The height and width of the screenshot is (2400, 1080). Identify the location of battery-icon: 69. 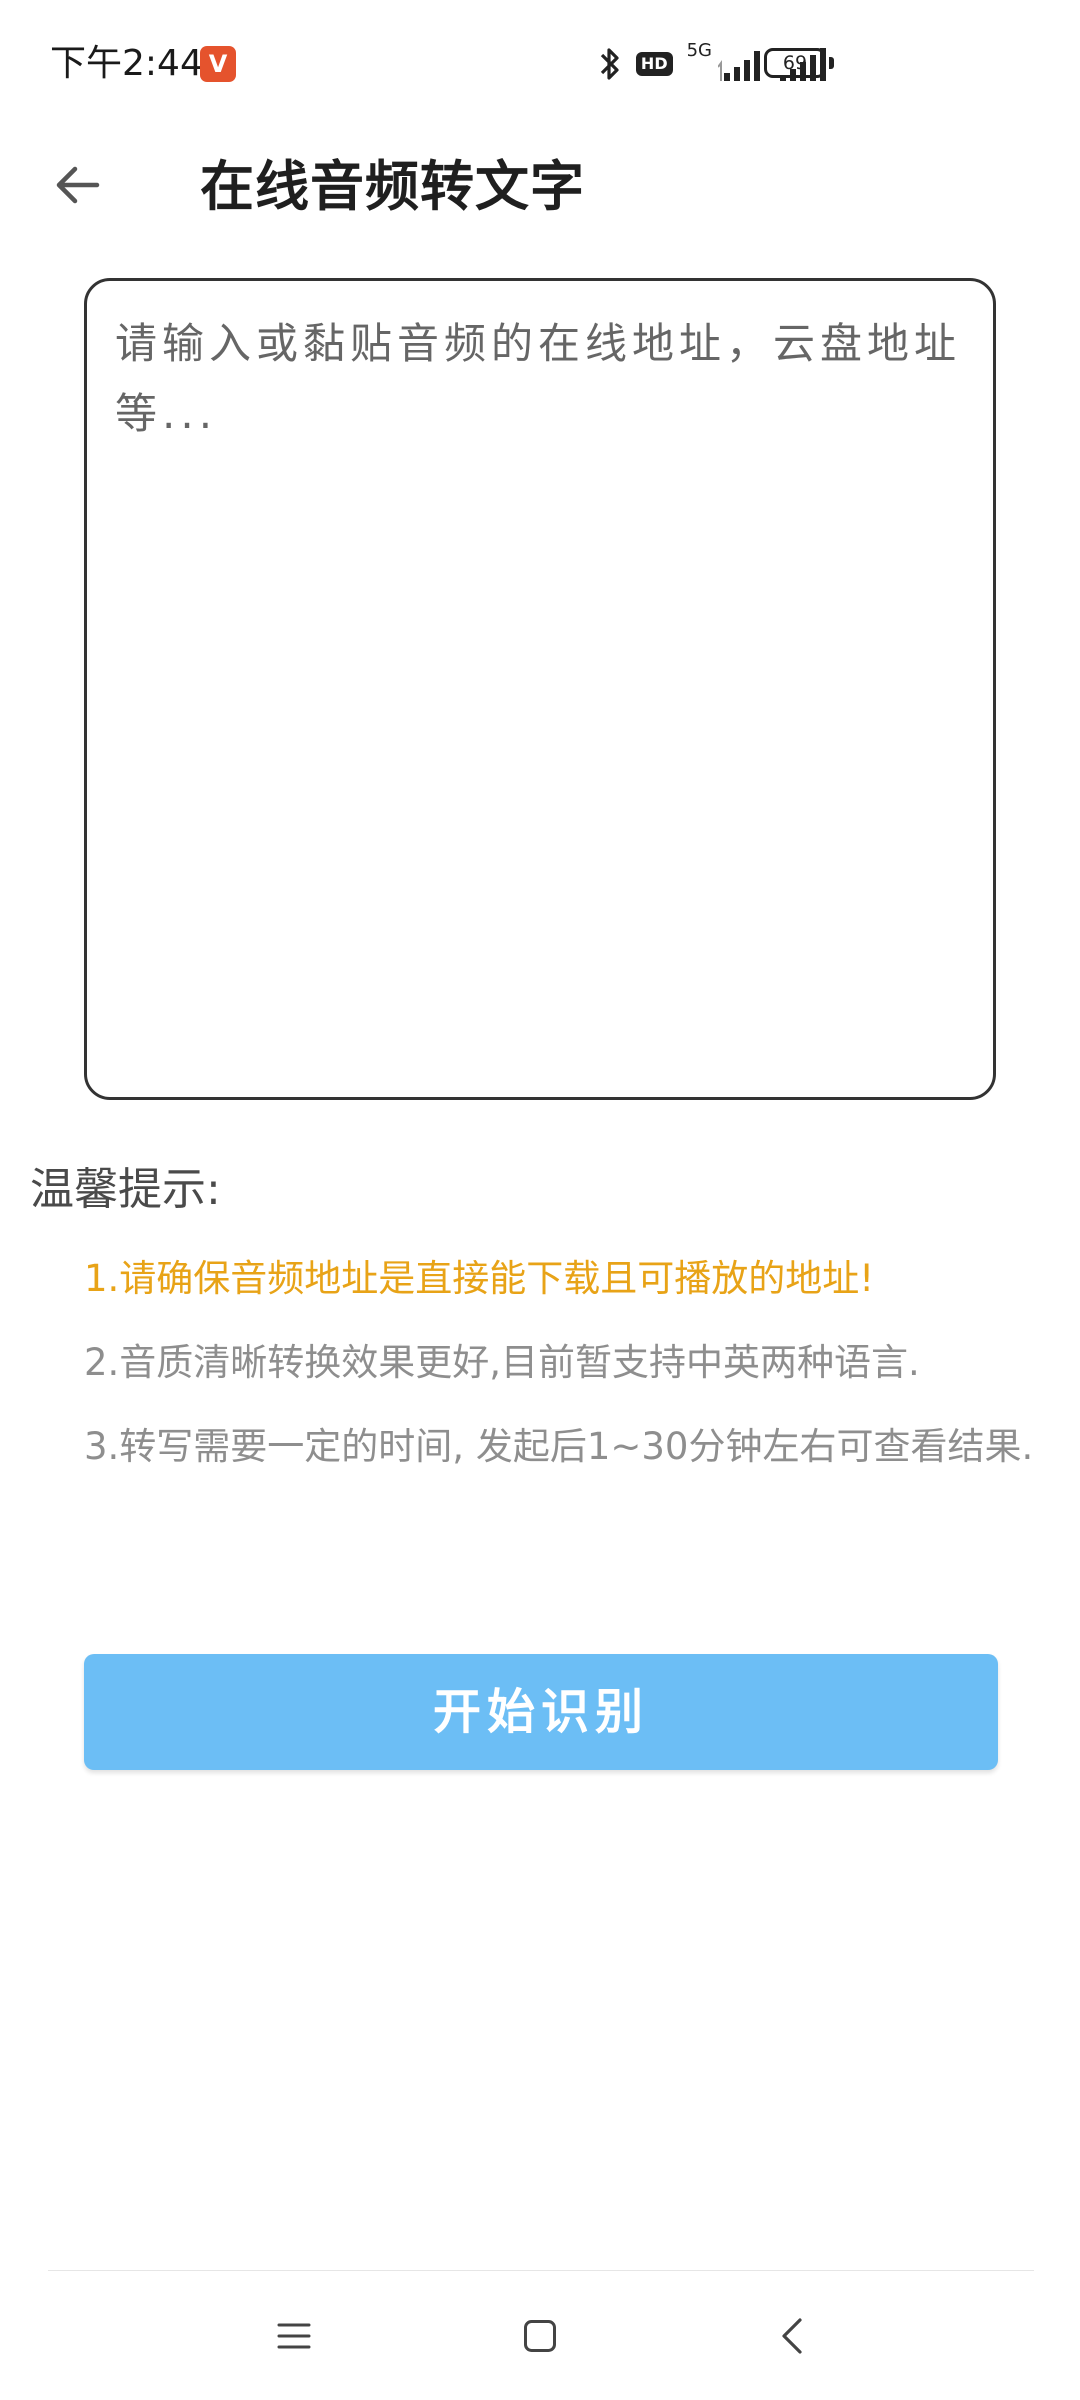
(795, 63).